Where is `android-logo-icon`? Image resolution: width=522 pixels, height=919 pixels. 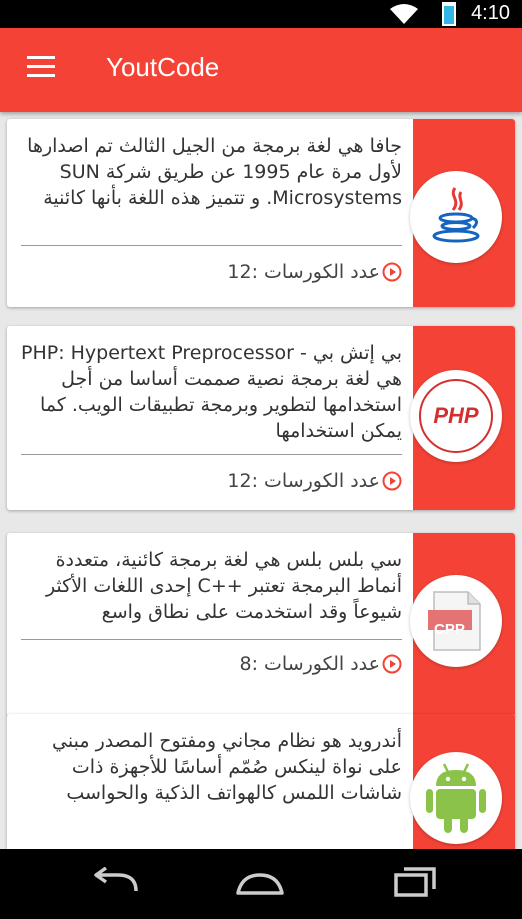
android-logo-icon is located at coordinates (456, 798).